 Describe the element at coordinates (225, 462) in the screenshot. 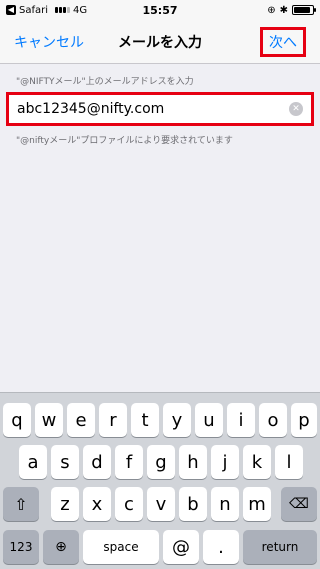

I see `key-j: j` at that location.